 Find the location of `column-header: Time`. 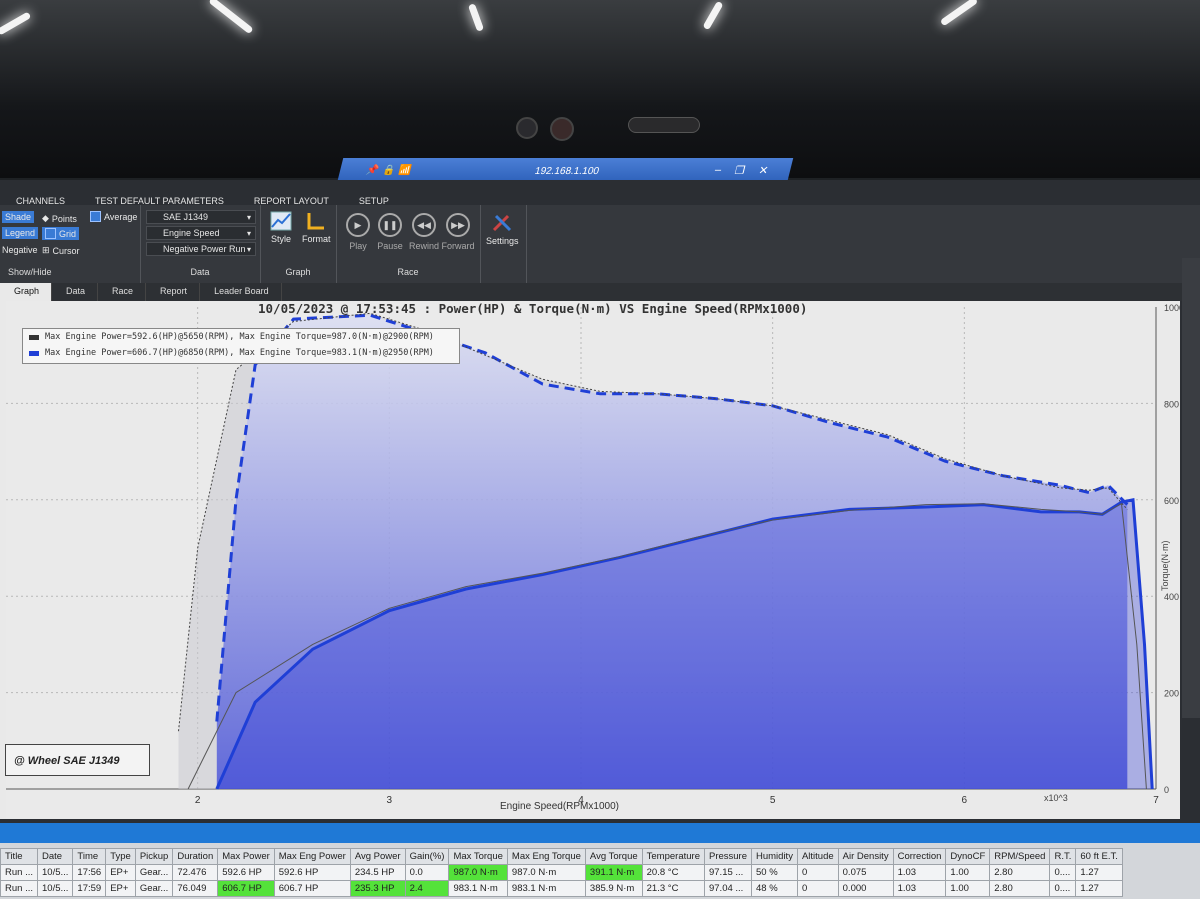

column-header: Time is located at coordinates (89, 856).